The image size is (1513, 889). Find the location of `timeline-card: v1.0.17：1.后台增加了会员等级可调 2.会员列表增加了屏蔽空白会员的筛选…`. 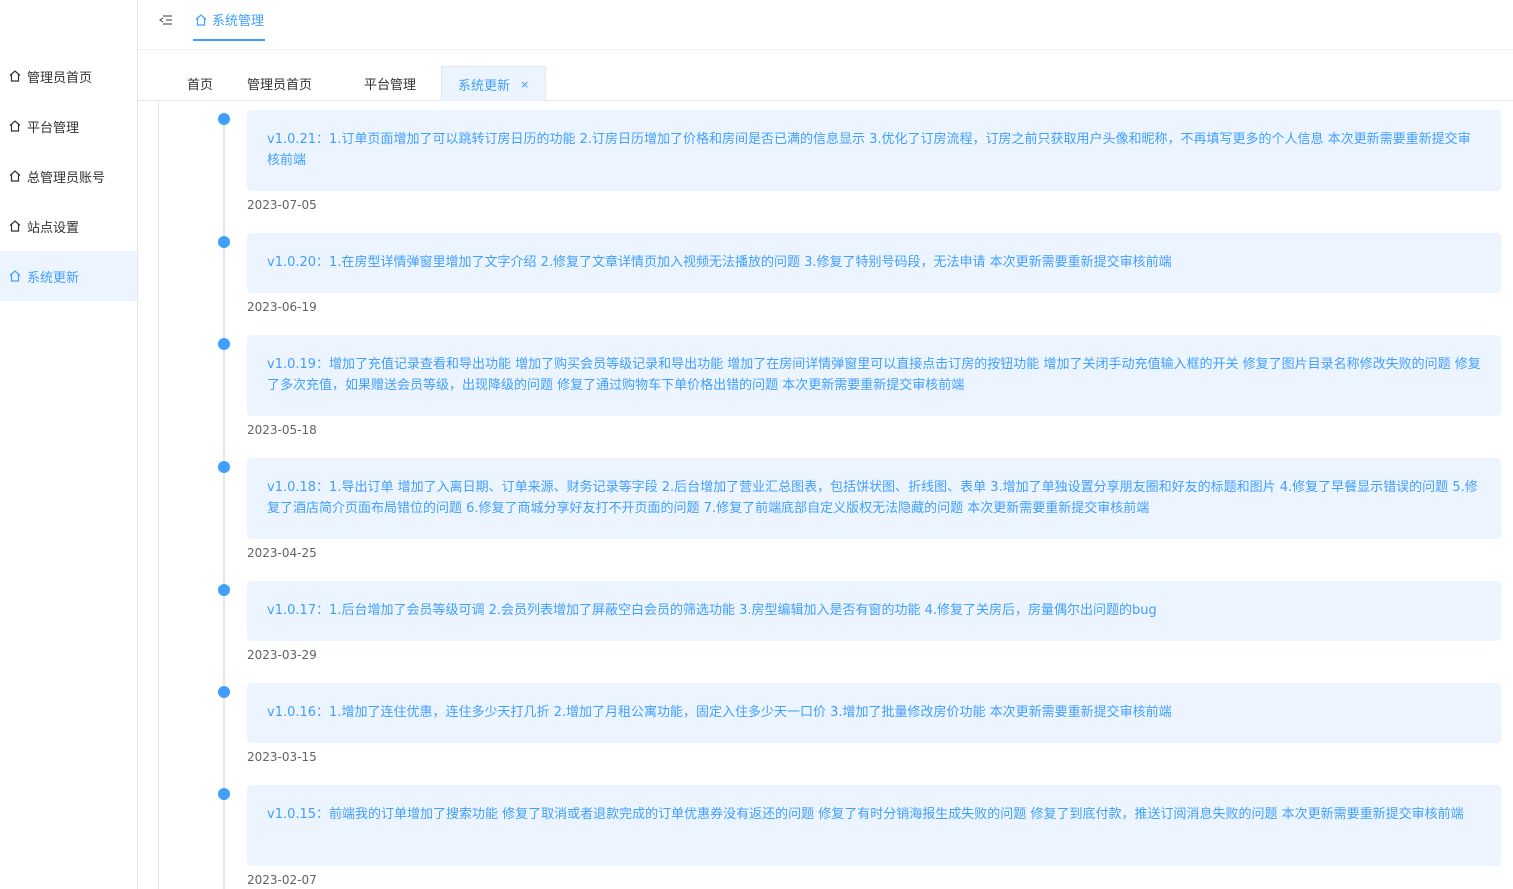

timeline-card: v1.0.17：1.后台增加了会员等级可调 2.会员列表增加了屏蔽空白会员的筛选… is located at coordinates (874, 611).